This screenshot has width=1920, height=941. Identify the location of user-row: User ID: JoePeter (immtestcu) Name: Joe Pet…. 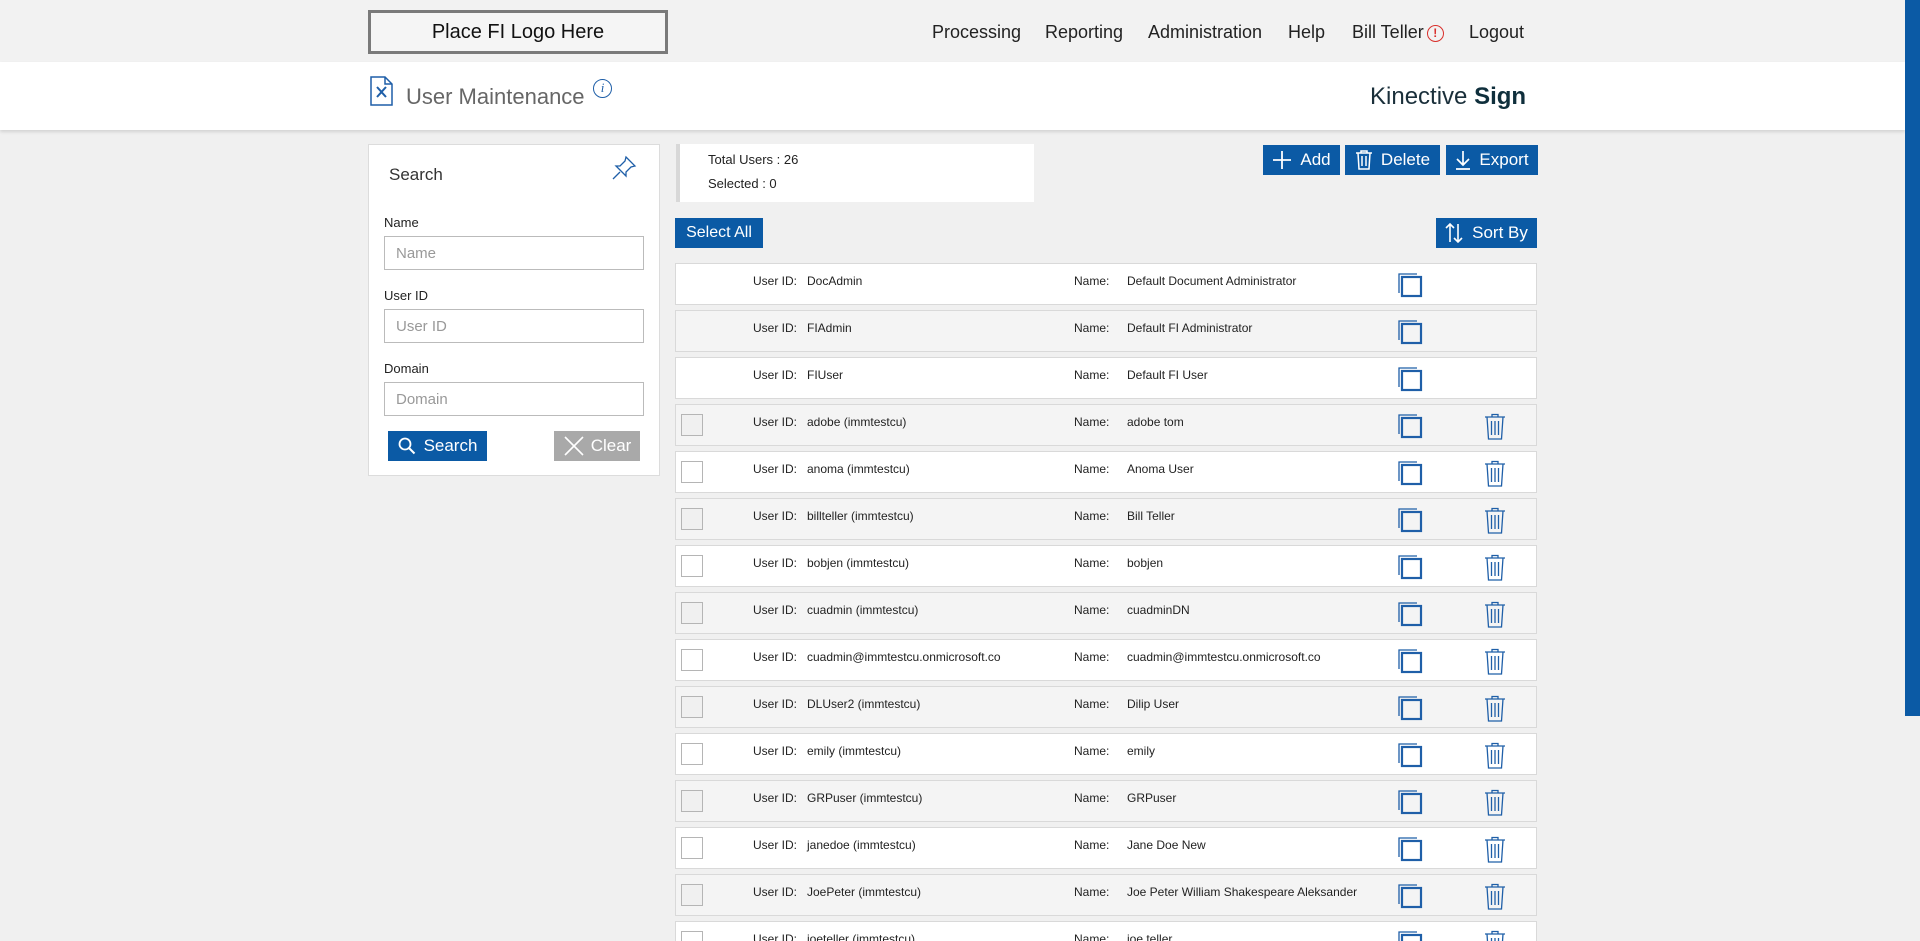
(1106, 895).